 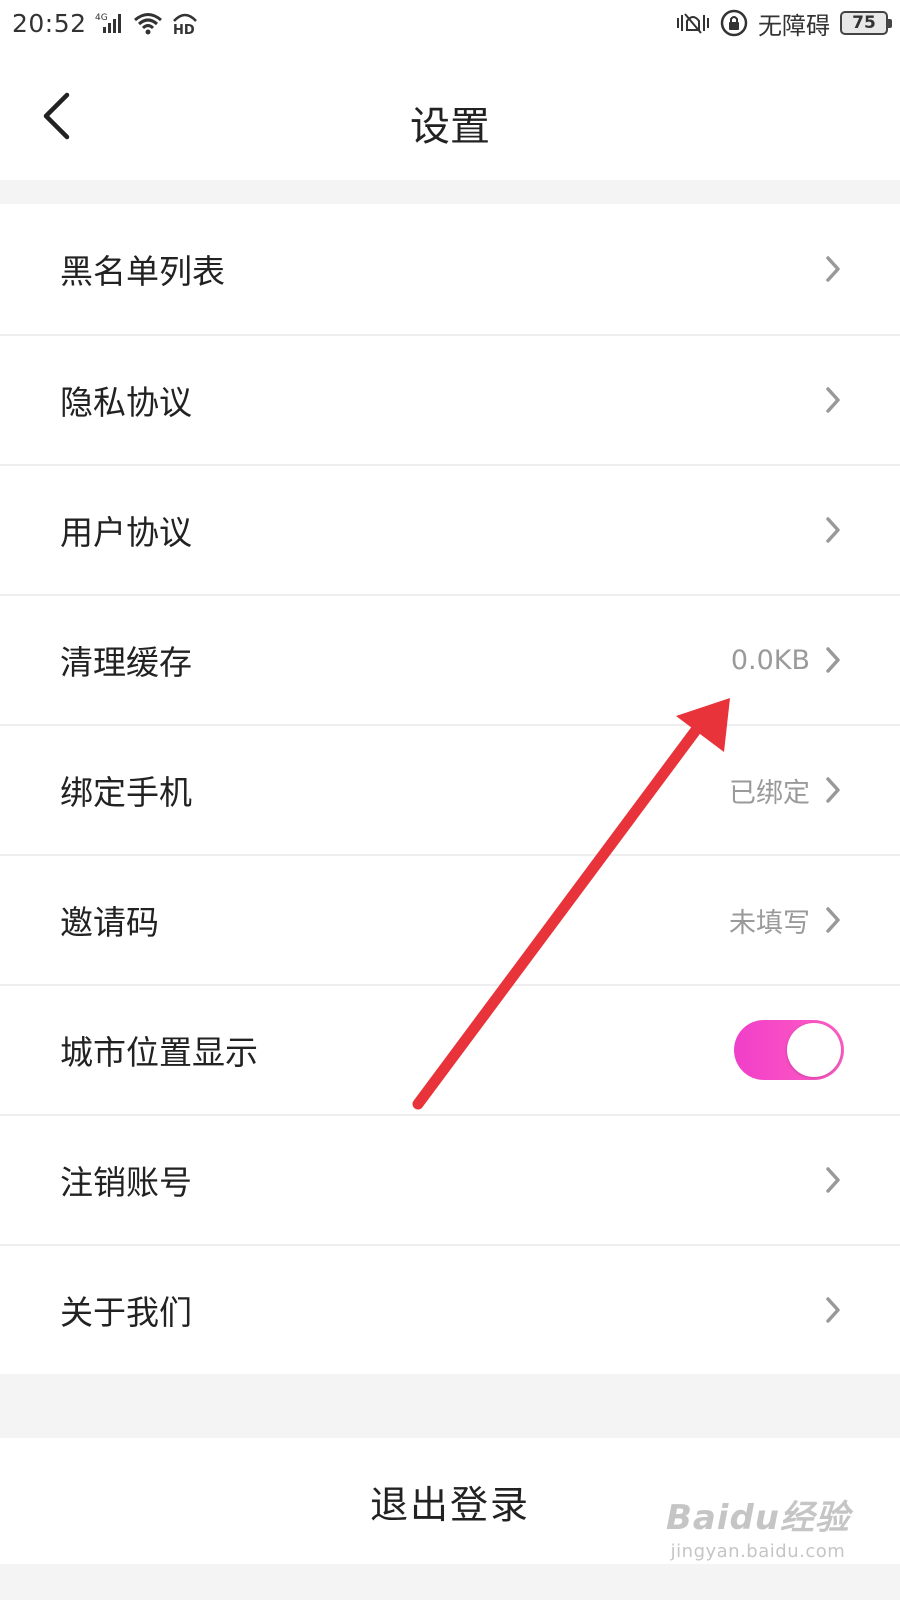 What do you see at coordinates (126, 1182) in the screenshot?
I see `settings-item-label: 注销账号` at bounding box center [126, 1182].